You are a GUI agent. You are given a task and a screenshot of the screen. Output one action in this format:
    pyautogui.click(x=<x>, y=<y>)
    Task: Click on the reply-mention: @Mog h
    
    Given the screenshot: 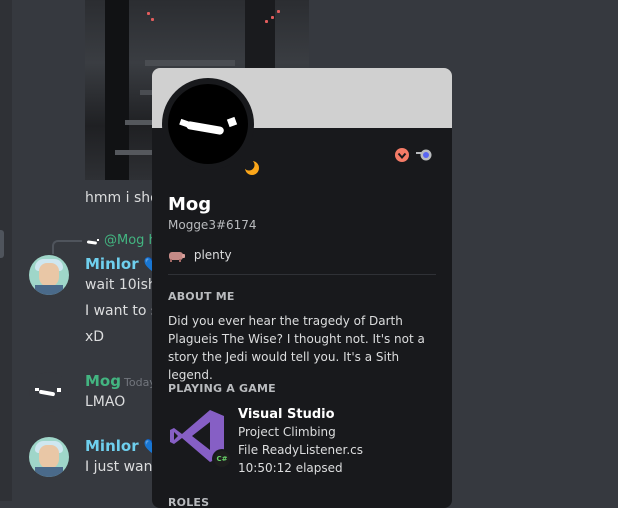 What is the action you would take?
    pyautogui.click(x=130, y=240)
    